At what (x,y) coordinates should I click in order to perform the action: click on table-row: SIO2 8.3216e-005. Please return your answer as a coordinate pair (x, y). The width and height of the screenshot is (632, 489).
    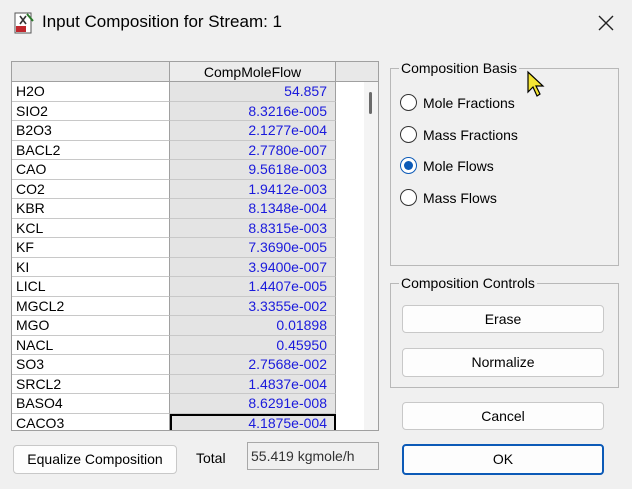
    Looking at the image, I should click on (195, 111).